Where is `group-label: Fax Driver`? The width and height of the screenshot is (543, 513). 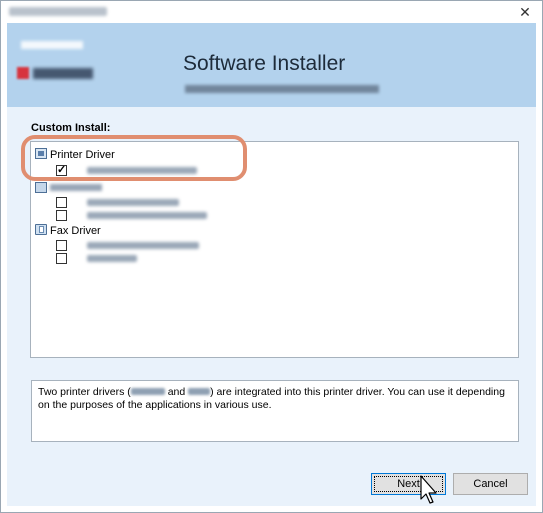 group-label: Fax Driver is located at coordinates (75, 231).